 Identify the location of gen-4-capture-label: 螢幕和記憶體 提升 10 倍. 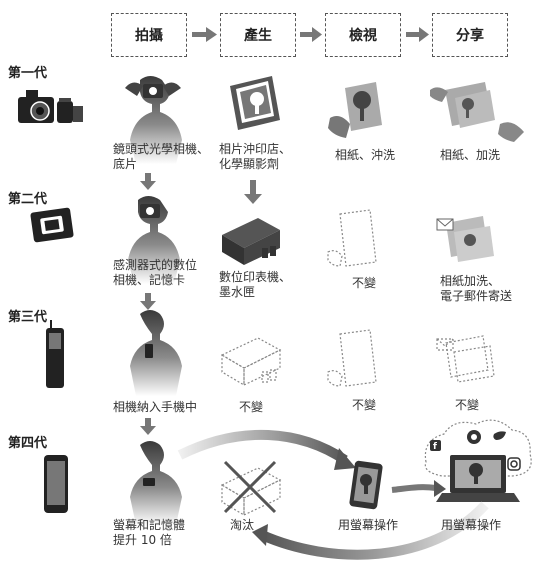
(149, 532).